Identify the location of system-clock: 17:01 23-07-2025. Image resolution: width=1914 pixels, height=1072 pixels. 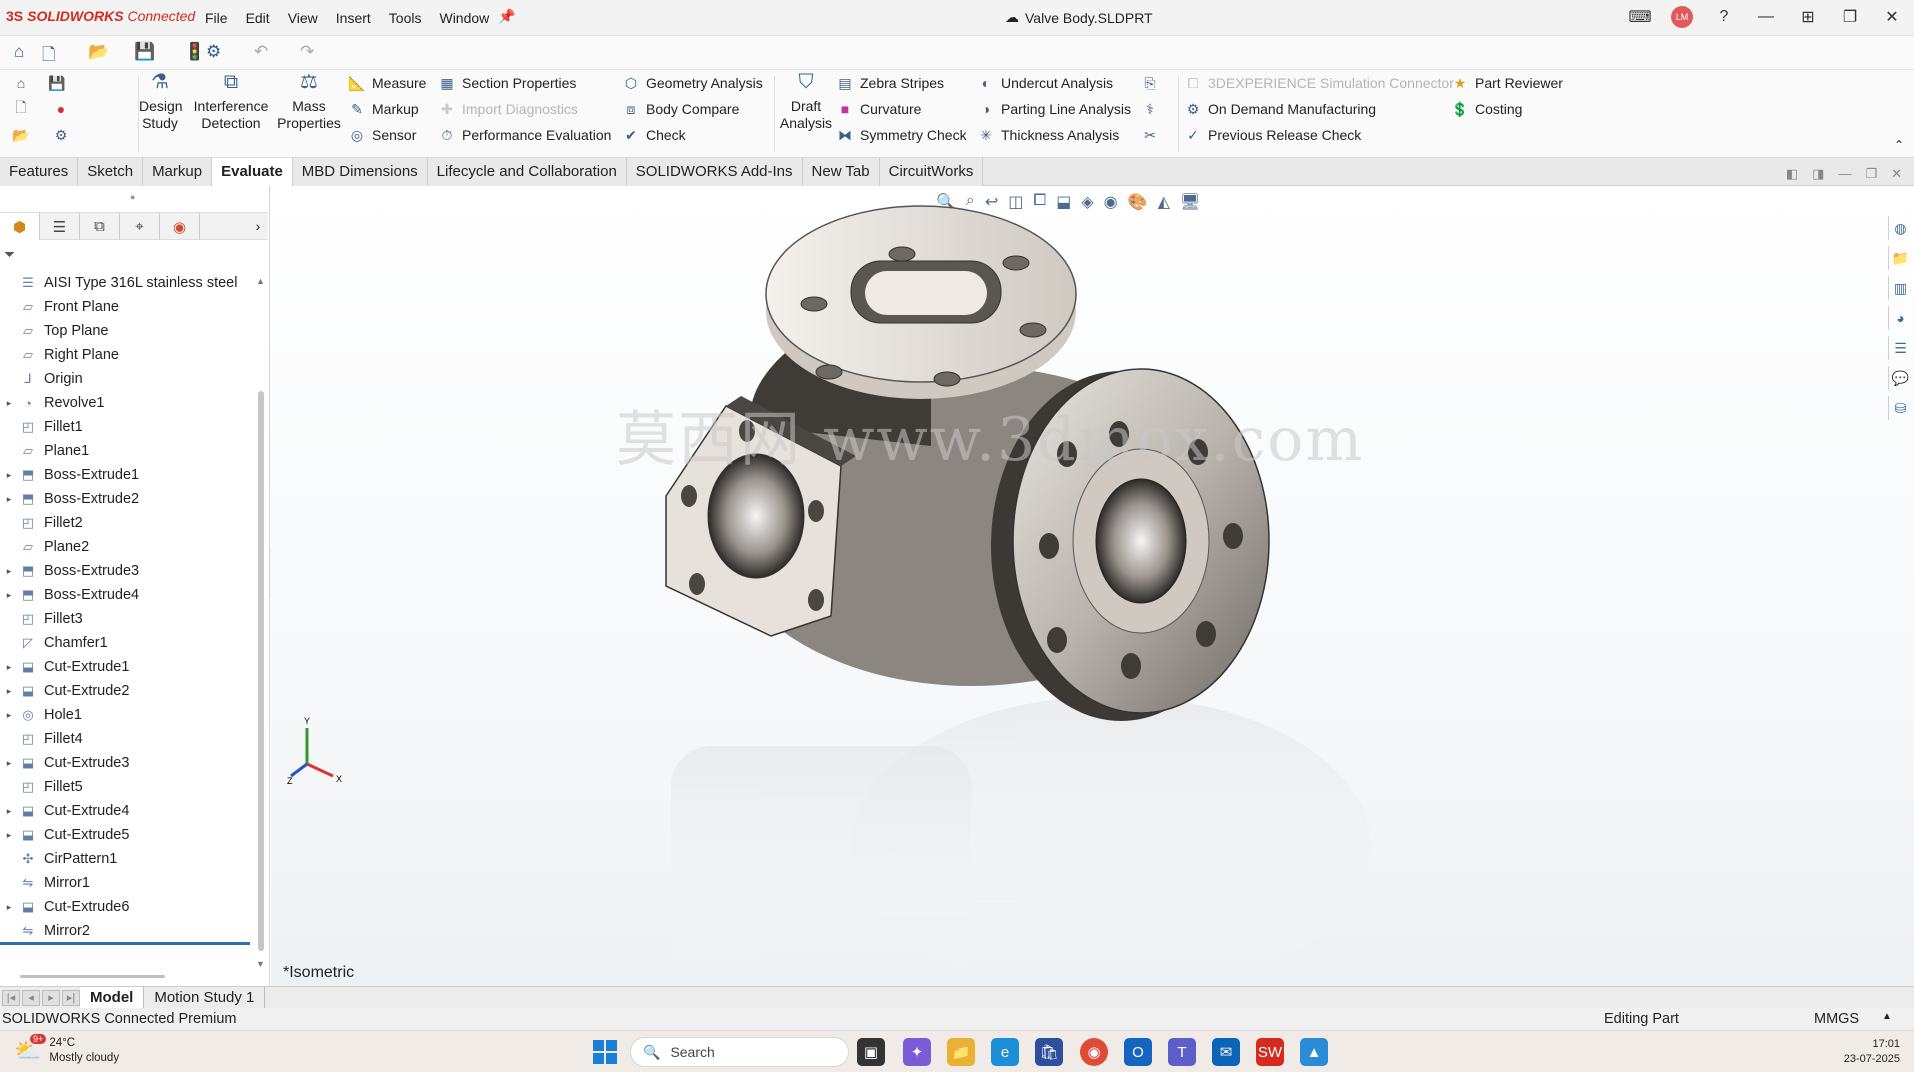
(1872, 1052).